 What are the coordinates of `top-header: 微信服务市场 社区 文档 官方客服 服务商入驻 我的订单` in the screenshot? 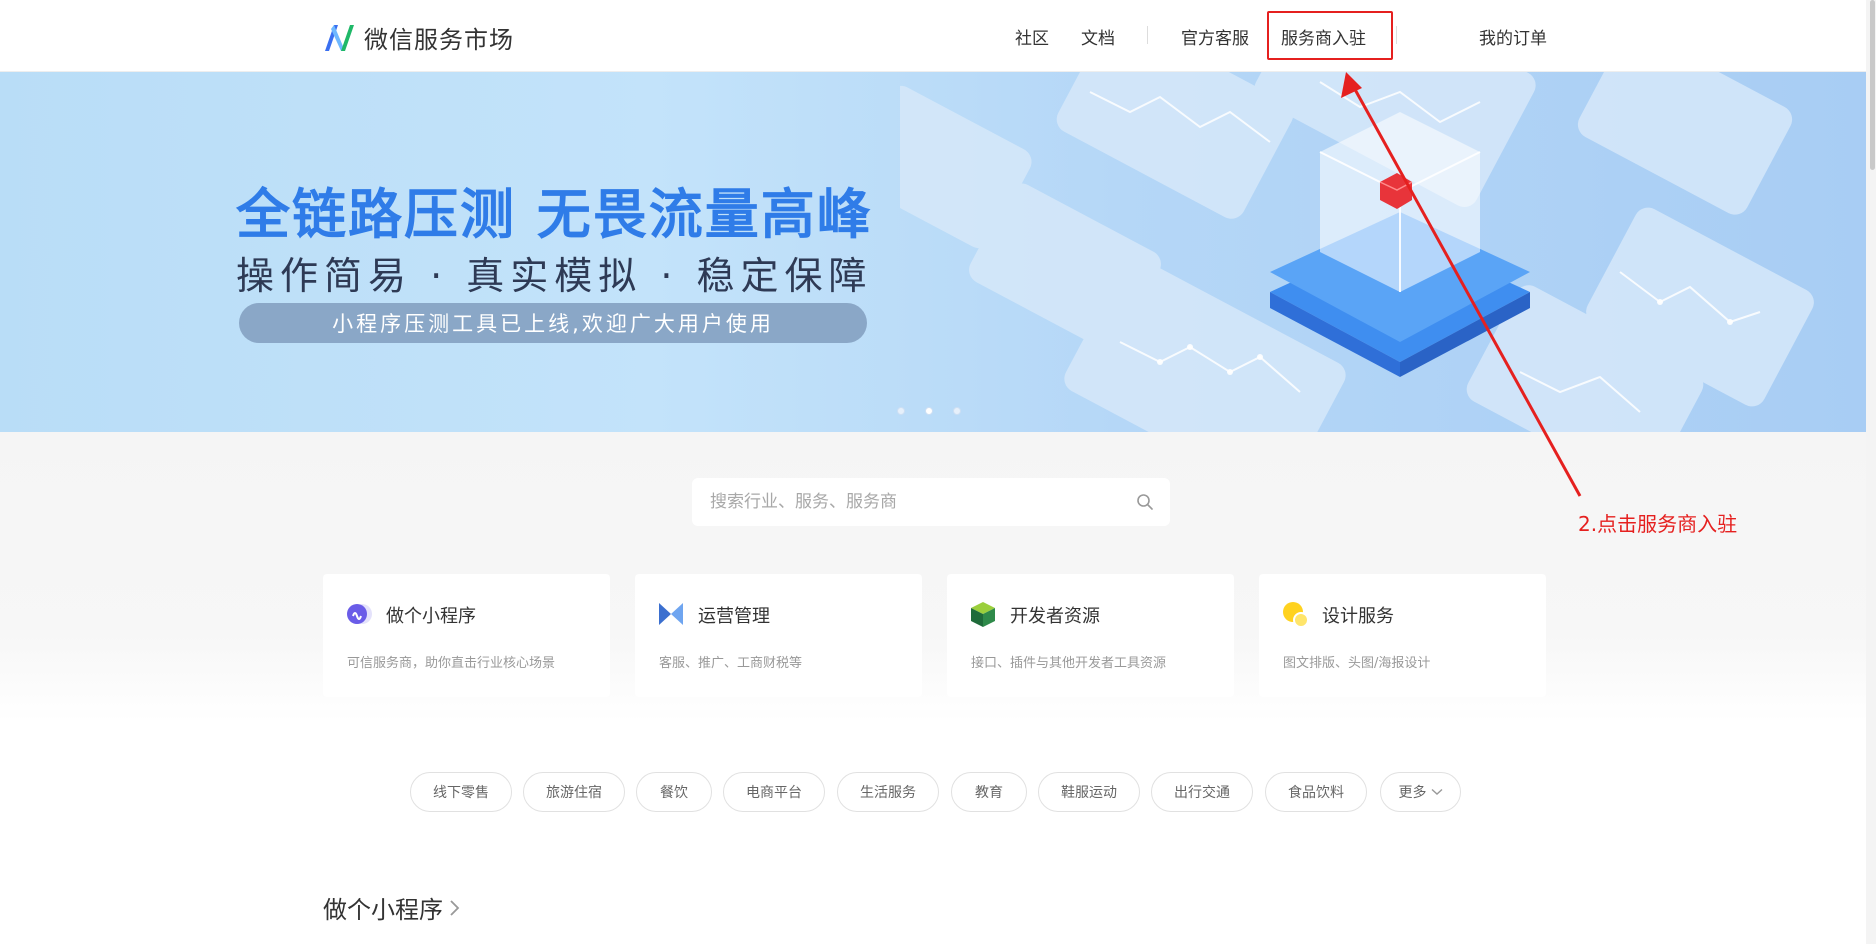 It's located at (938, 36).